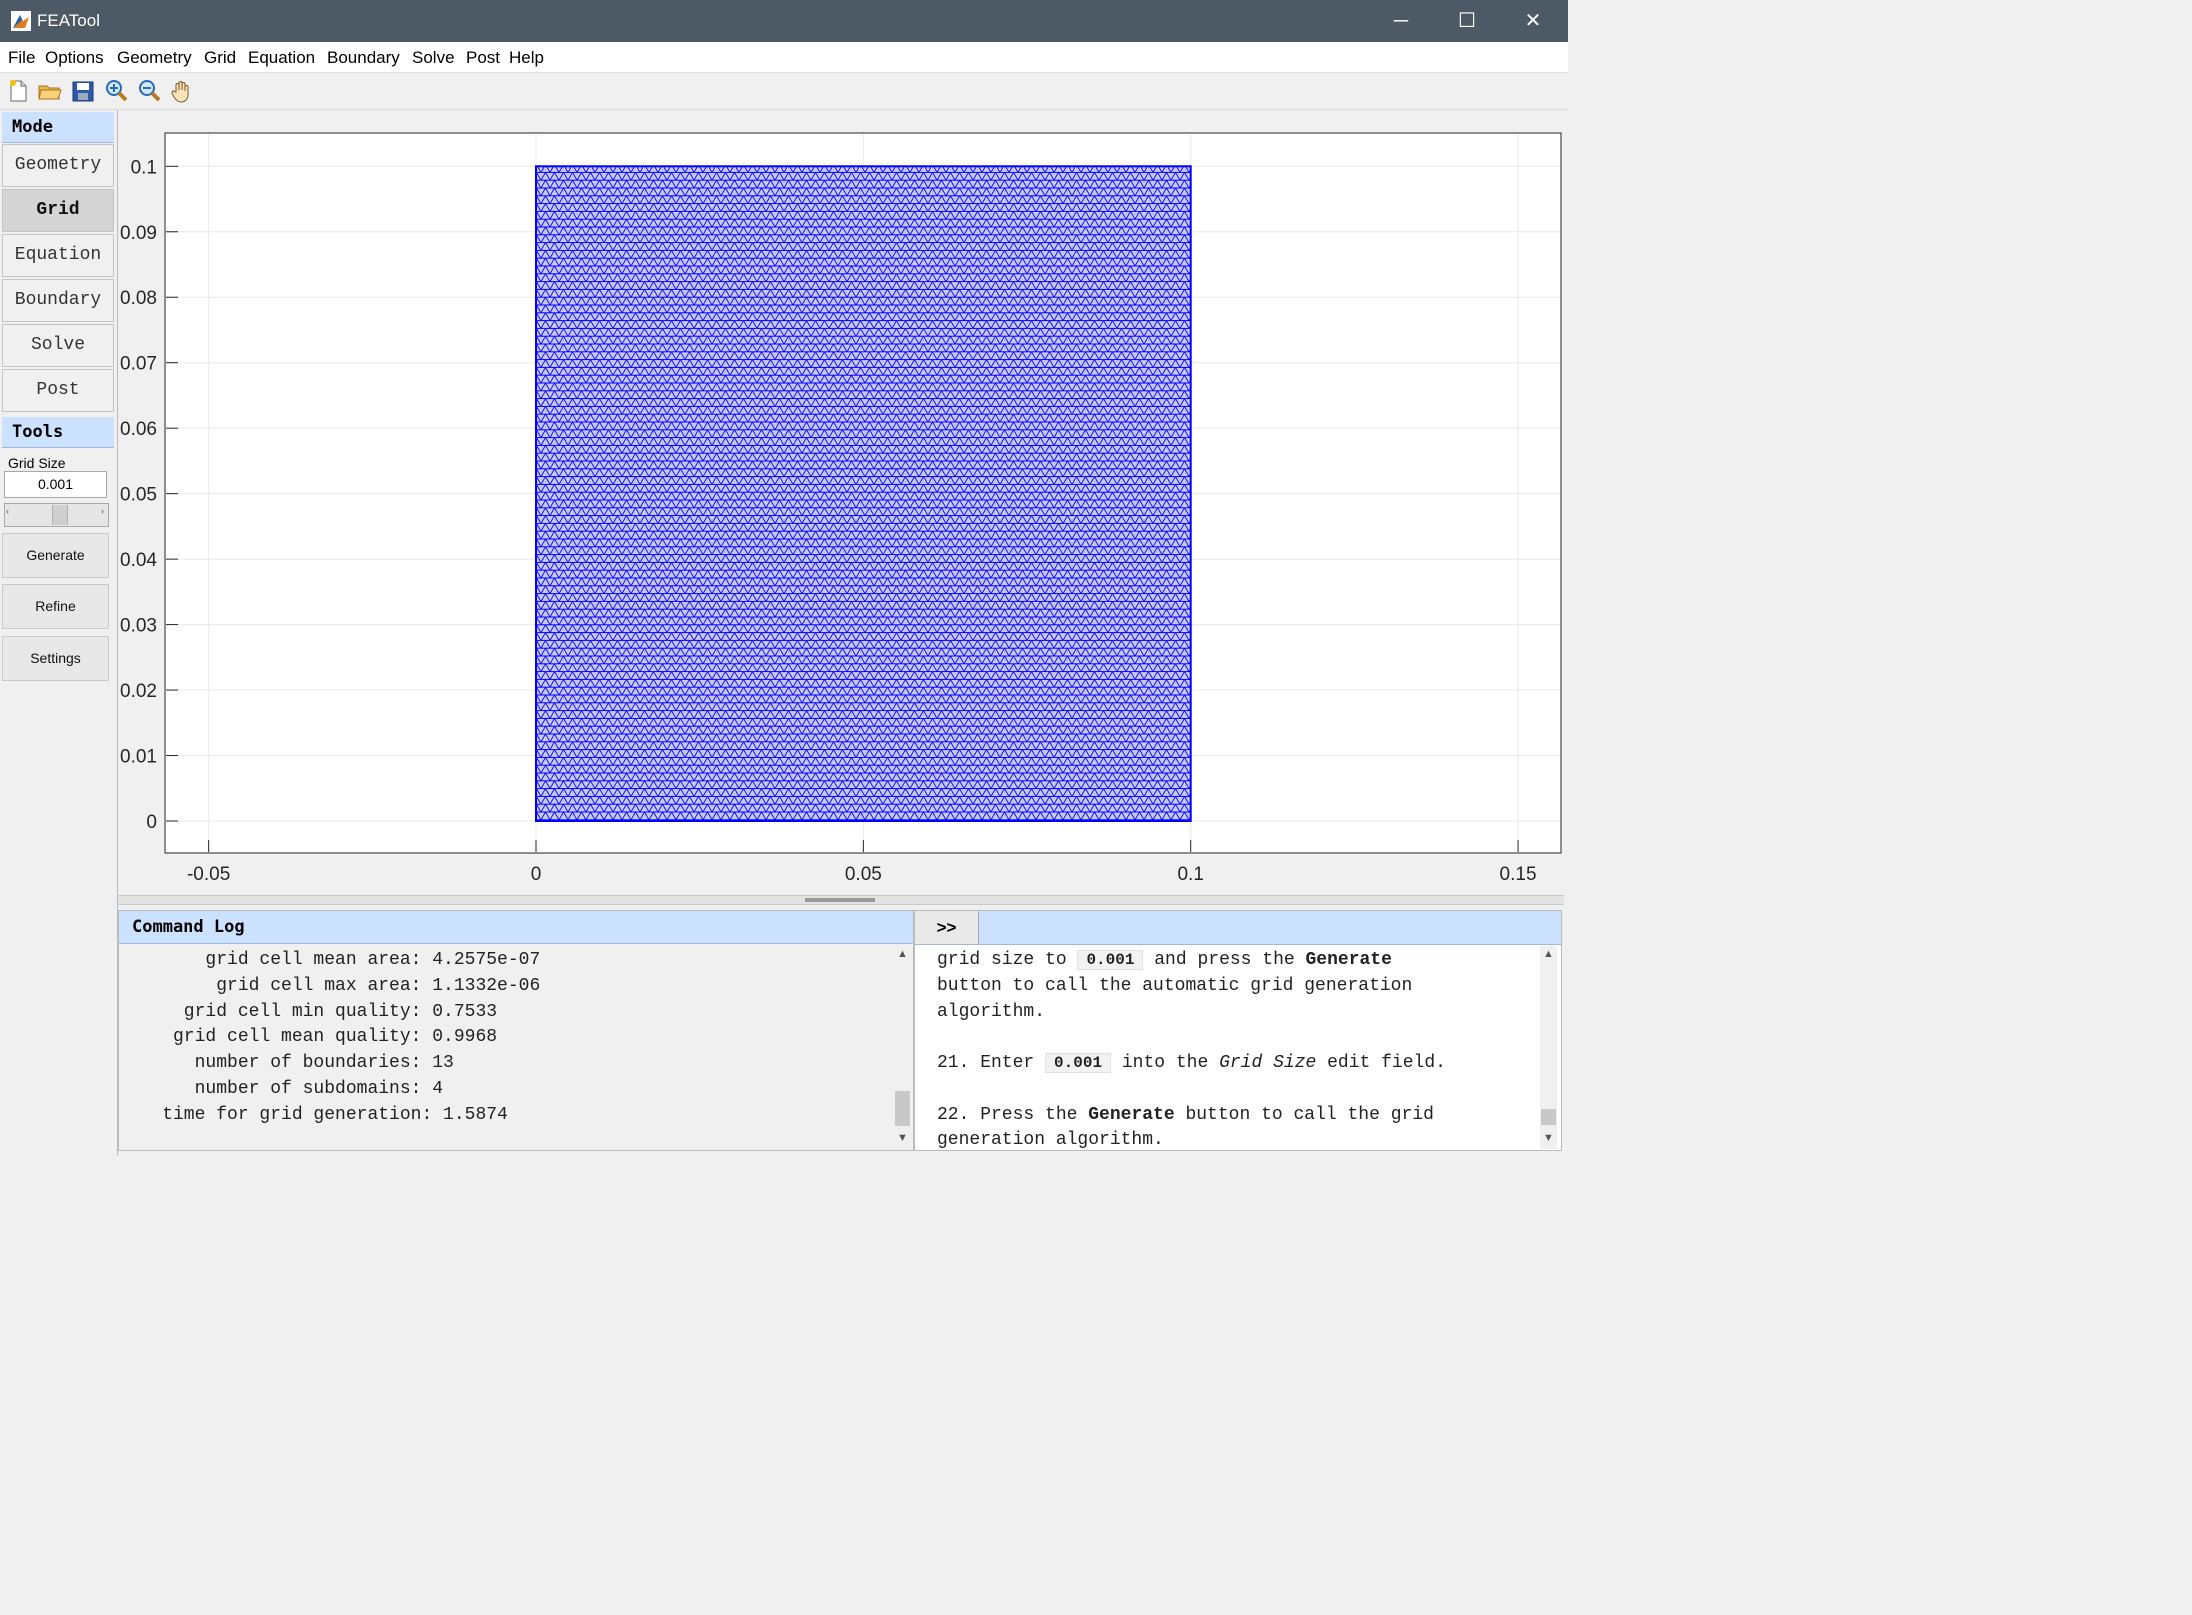  What do you see at coordinates (182, 91) in the screenshot?
I see `pan-hand-icon` at bounding box center [182, 91].